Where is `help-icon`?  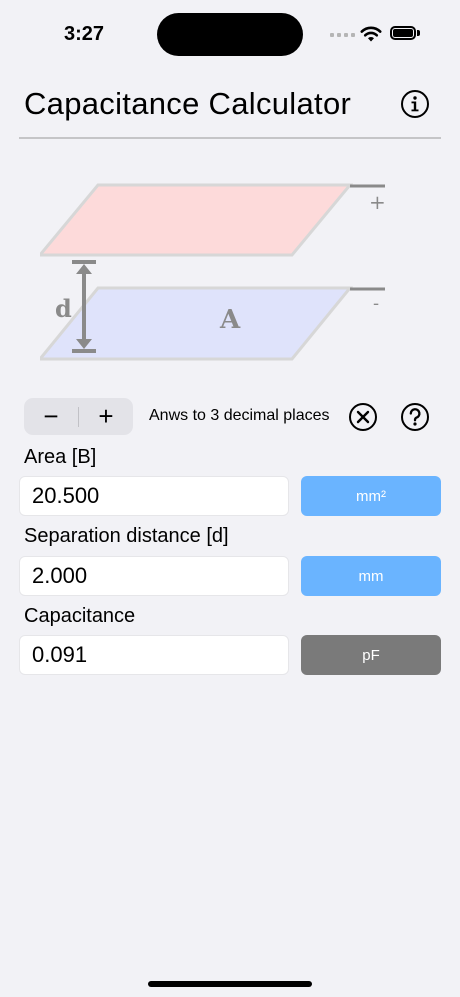
help-icon is located at coordinates (415, 417).